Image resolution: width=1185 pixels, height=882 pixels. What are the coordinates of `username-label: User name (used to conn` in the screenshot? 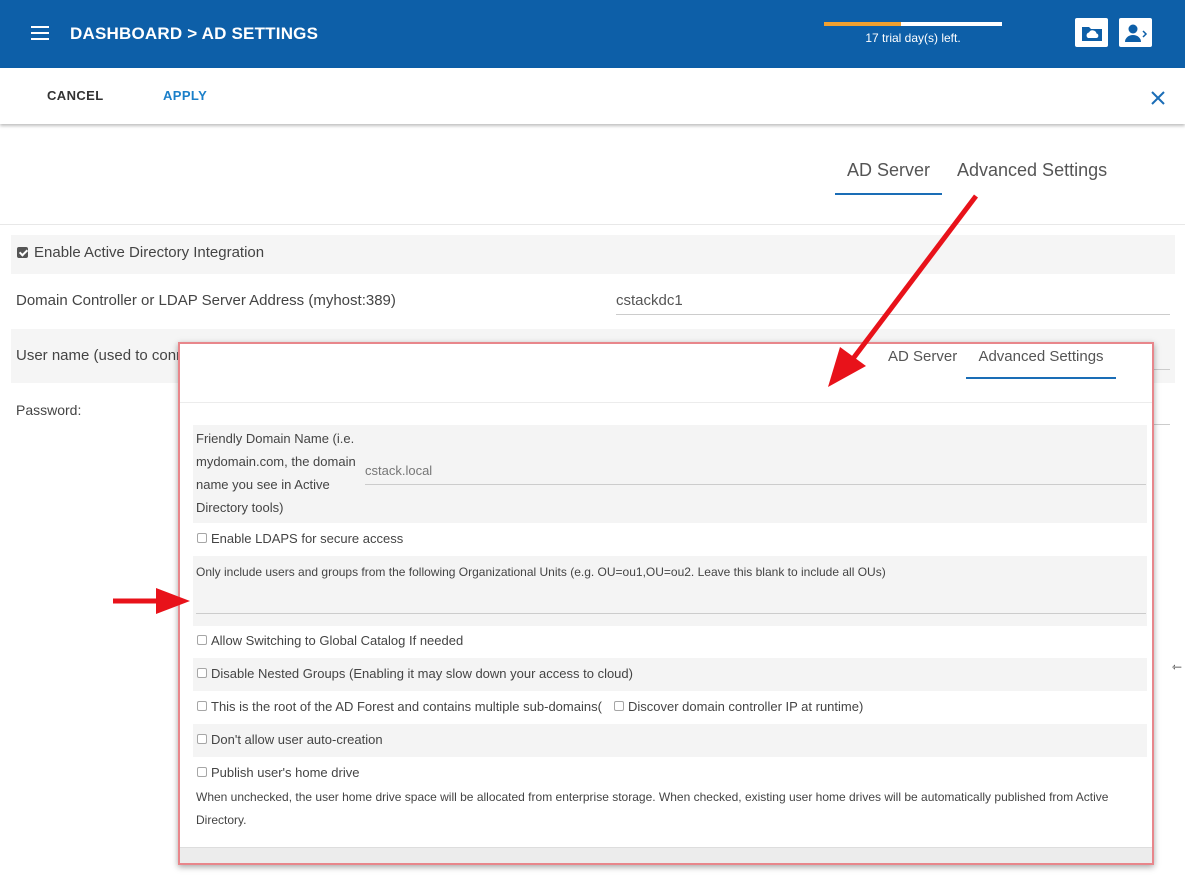 It's located at (100, 355).